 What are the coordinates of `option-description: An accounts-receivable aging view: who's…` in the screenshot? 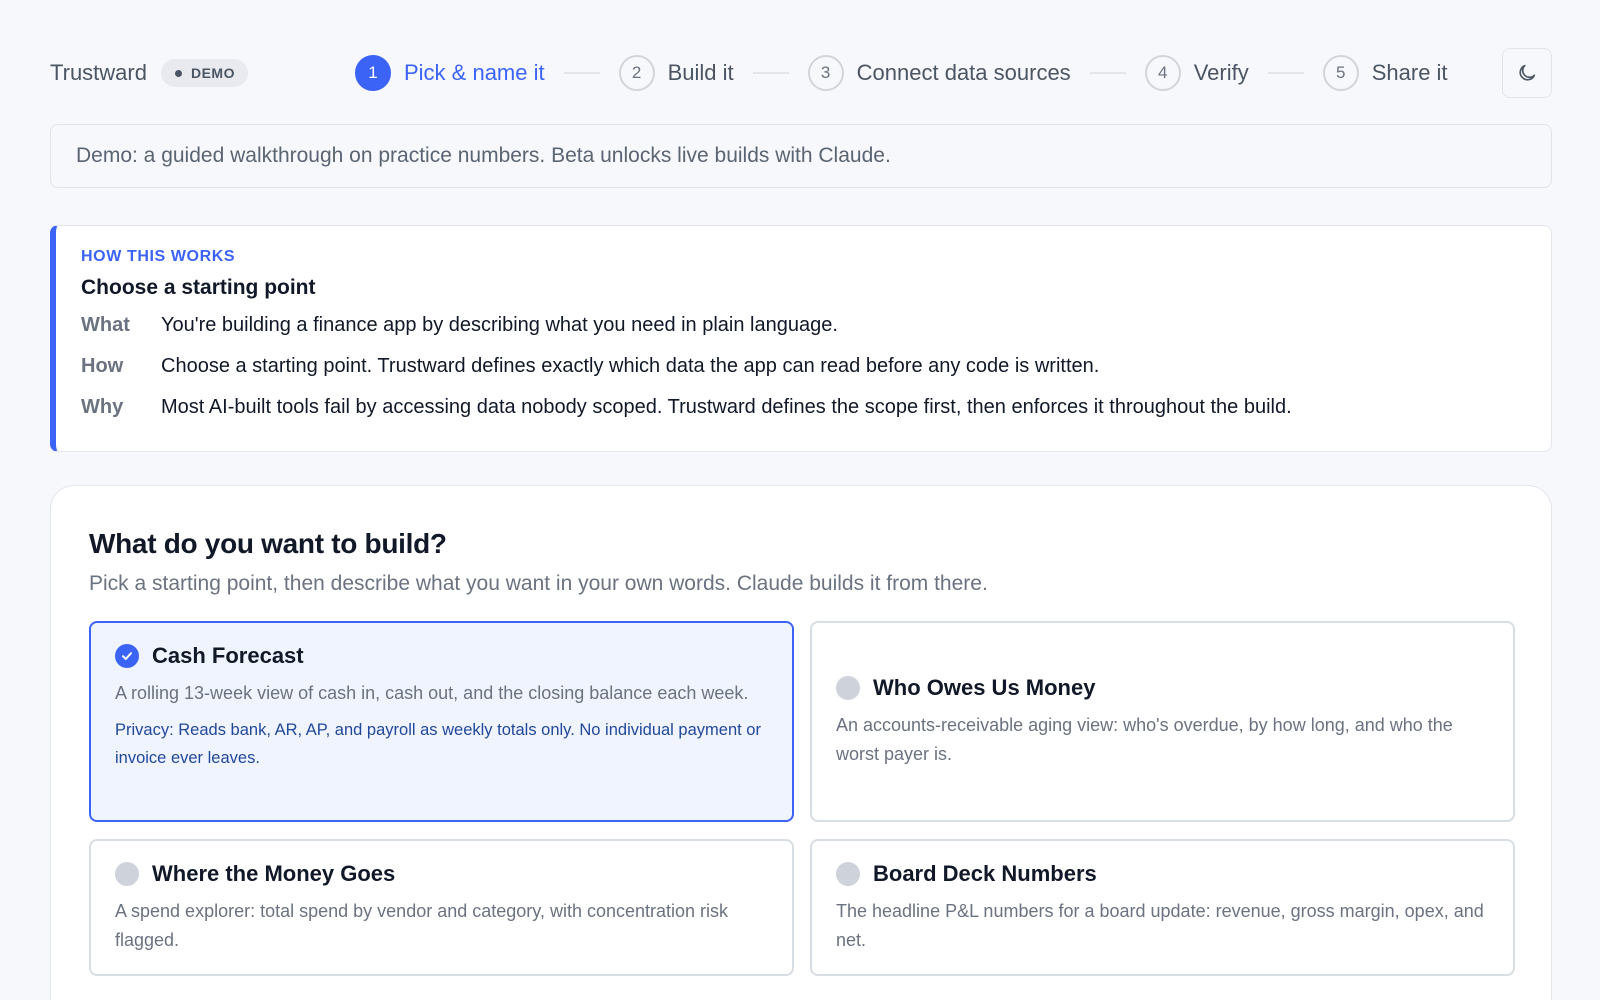 It's located at (1144, 739).